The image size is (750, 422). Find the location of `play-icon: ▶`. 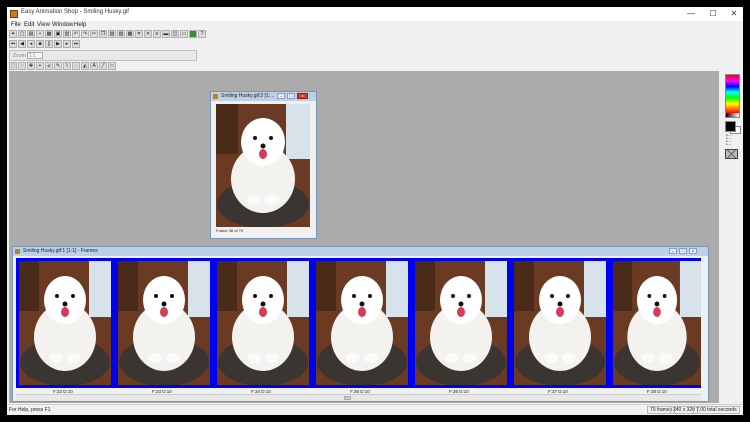

play-icon: ▶ is located at coordinates (58, 44).